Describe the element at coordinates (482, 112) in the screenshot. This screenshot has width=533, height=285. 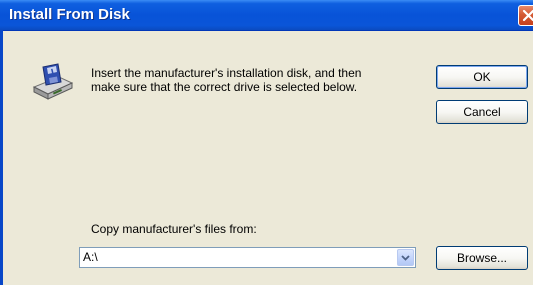
I see `cancel-button: Cancel` at that location.